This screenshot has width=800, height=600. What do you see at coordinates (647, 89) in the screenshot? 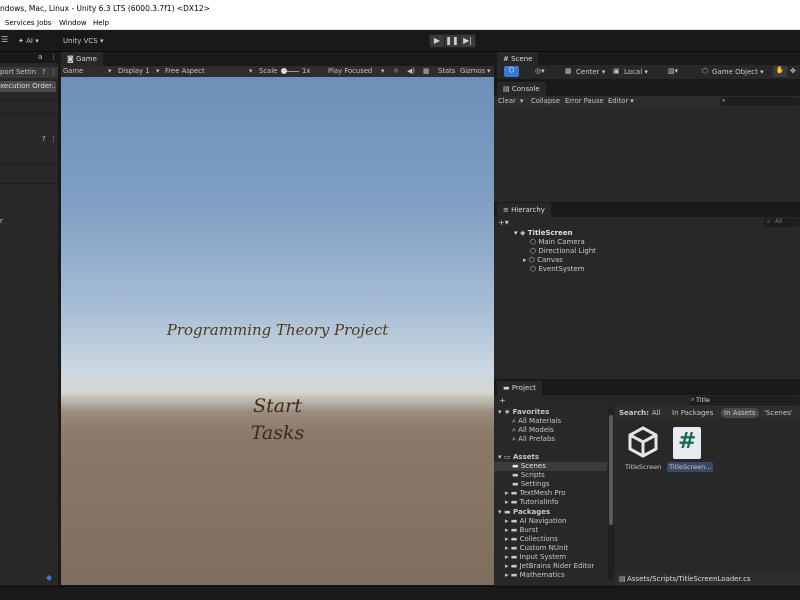
I see `console-tabbar: ▤ Console` at bounding box center [647, 89].